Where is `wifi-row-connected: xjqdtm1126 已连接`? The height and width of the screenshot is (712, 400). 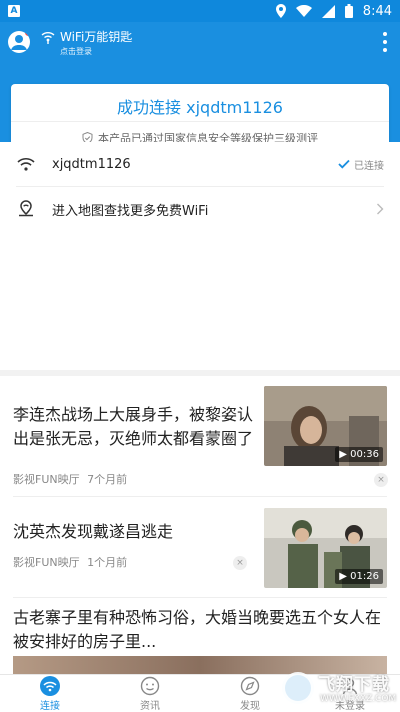 wifi-row-connected: xjqdtm1126 已连接 is located at coordinates (200, 164).